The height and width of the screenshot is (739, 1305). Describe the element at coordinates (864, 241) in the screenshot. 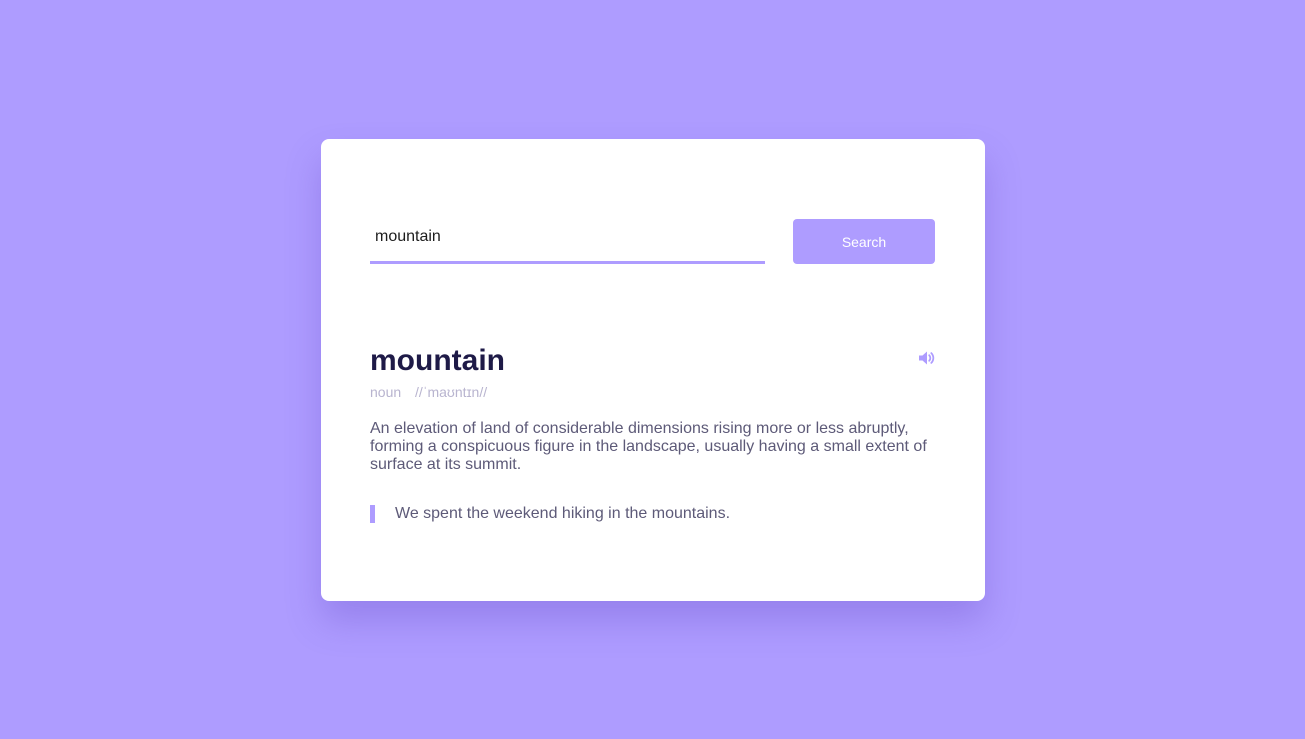

I see `search-button: Search` at that location.